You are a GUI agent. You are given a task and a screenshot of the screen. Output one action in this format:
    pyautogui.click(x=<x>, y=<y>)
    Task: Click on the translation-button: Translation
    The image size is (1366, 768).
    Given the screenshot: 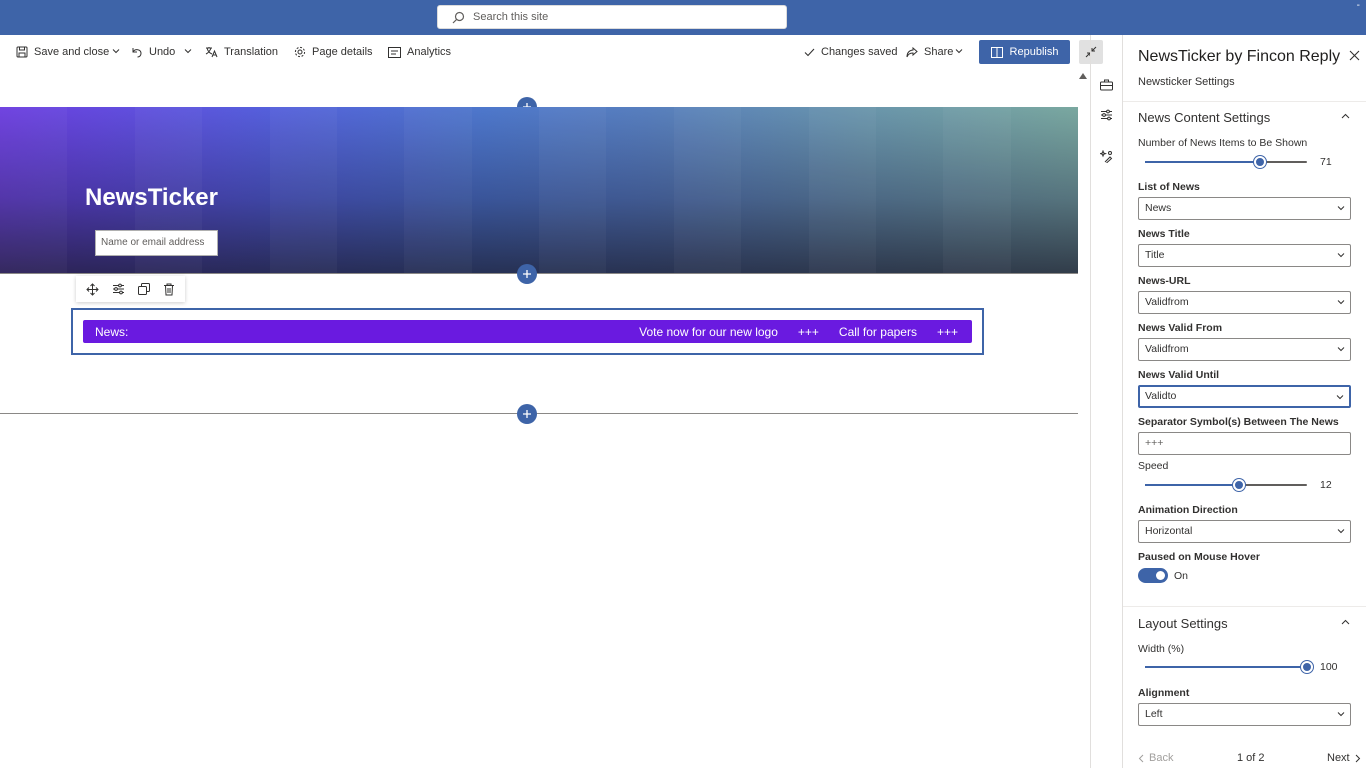 What is the action you would take?
    pyautogui.click(x=241, y=52)
    